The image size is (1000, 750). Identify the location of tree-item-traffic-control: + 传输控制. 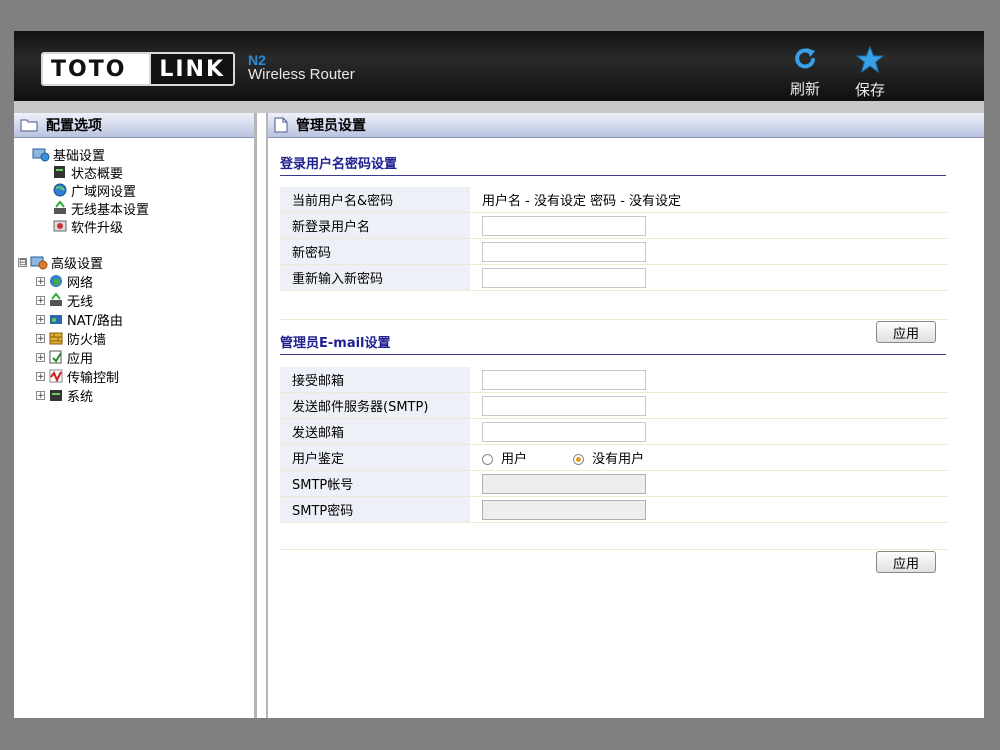
(78, 376).